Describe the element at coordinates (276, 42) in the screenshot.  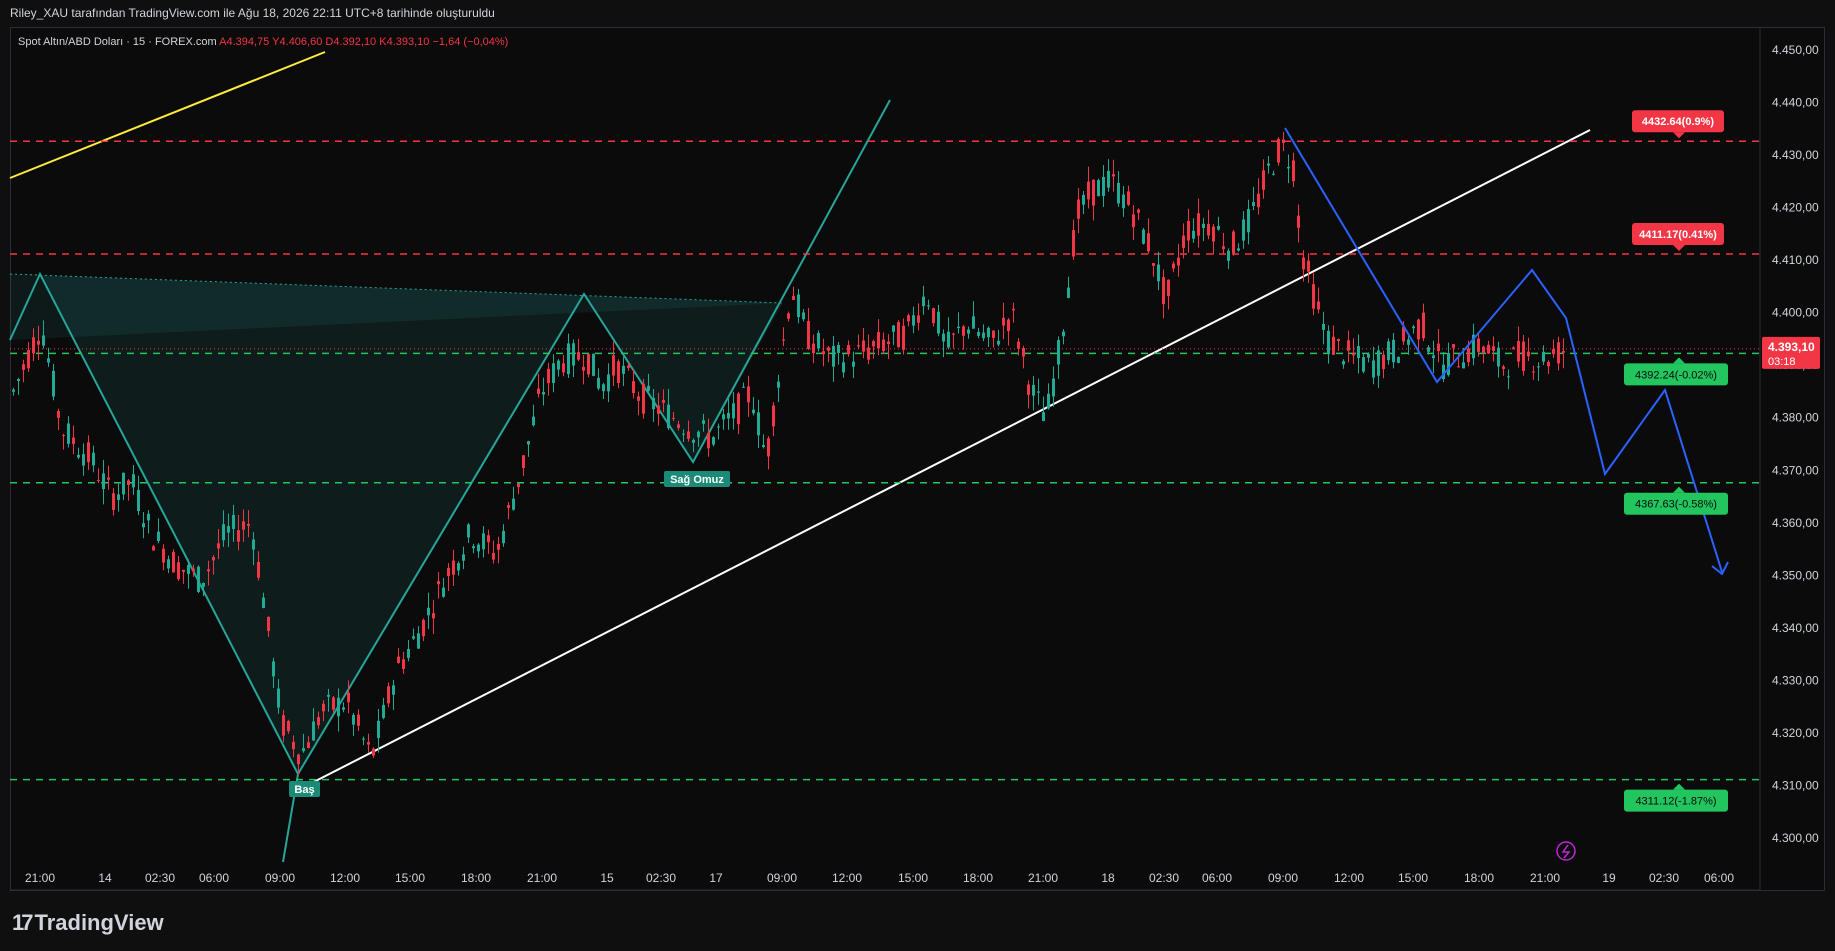
I see `high-label: Y` at that location.